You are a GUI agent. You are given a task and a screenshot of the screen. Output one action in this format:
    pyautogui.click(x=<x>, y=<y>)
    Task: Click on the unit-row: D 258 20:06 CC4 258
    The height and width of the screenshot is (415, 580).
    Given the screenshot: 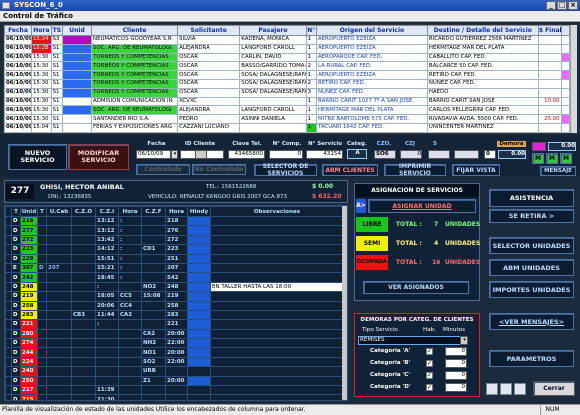 What is the action you would take?
    pyautogui.click(x=174, y=305)
    